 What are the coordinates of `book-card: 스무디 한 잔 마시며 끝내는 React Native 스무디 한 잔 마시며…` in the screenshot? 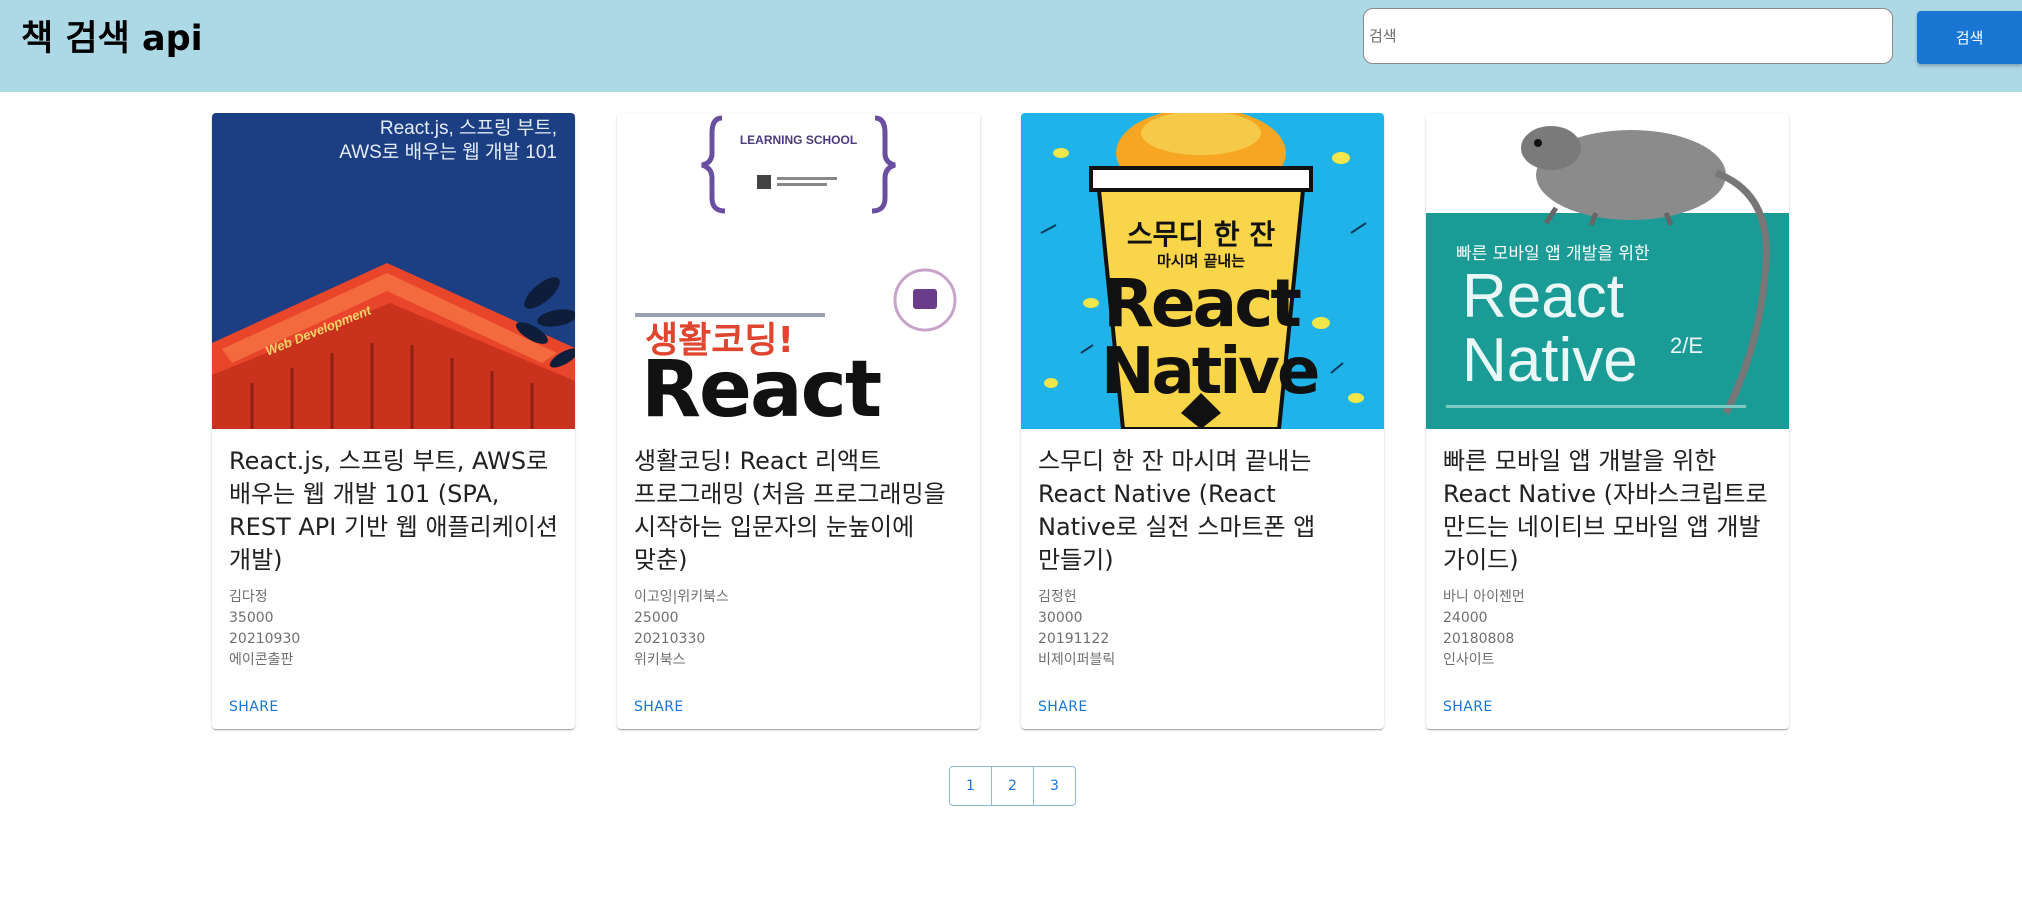 It's located at (1202, 421).